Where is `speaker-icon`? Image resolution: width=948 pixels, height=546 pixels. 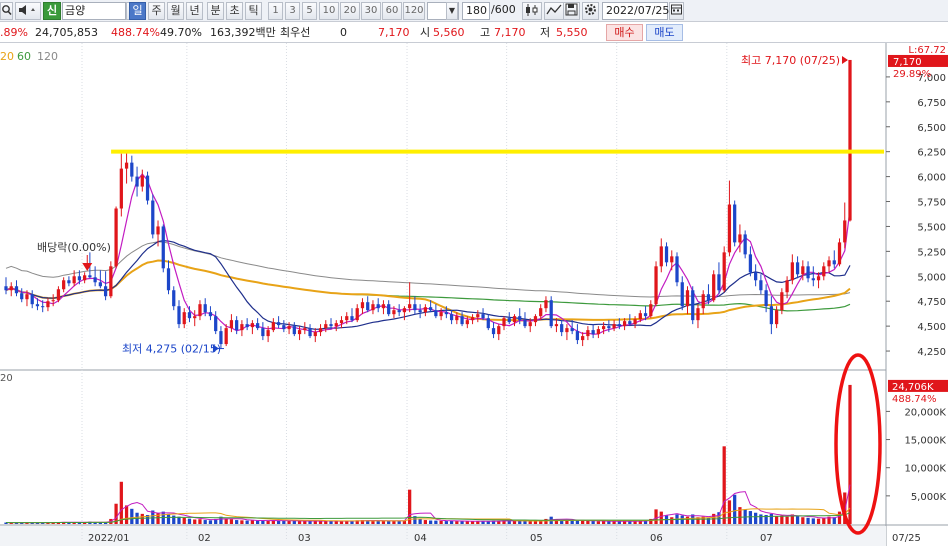
speaker-icon is located at coordinates (28, 11).